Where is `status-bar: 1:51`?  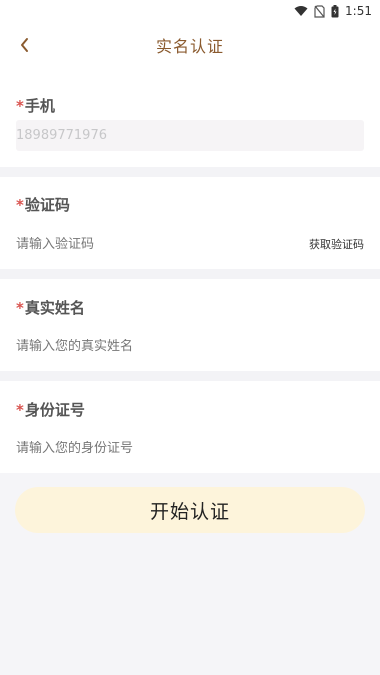 status-bar: 1:51 is located at coordinates (190, 11).